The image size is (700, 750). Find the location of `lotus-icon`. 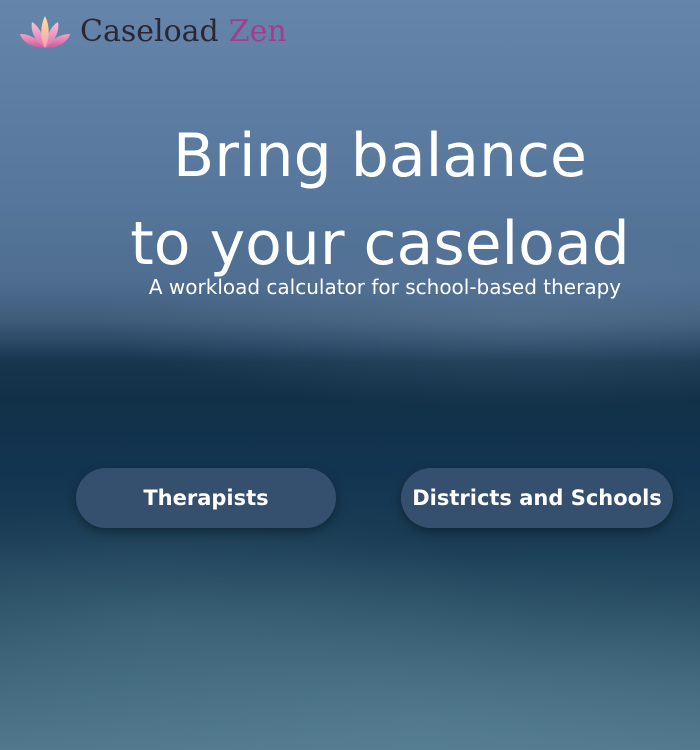

lotus-icon is located at coordinates (45, 32).